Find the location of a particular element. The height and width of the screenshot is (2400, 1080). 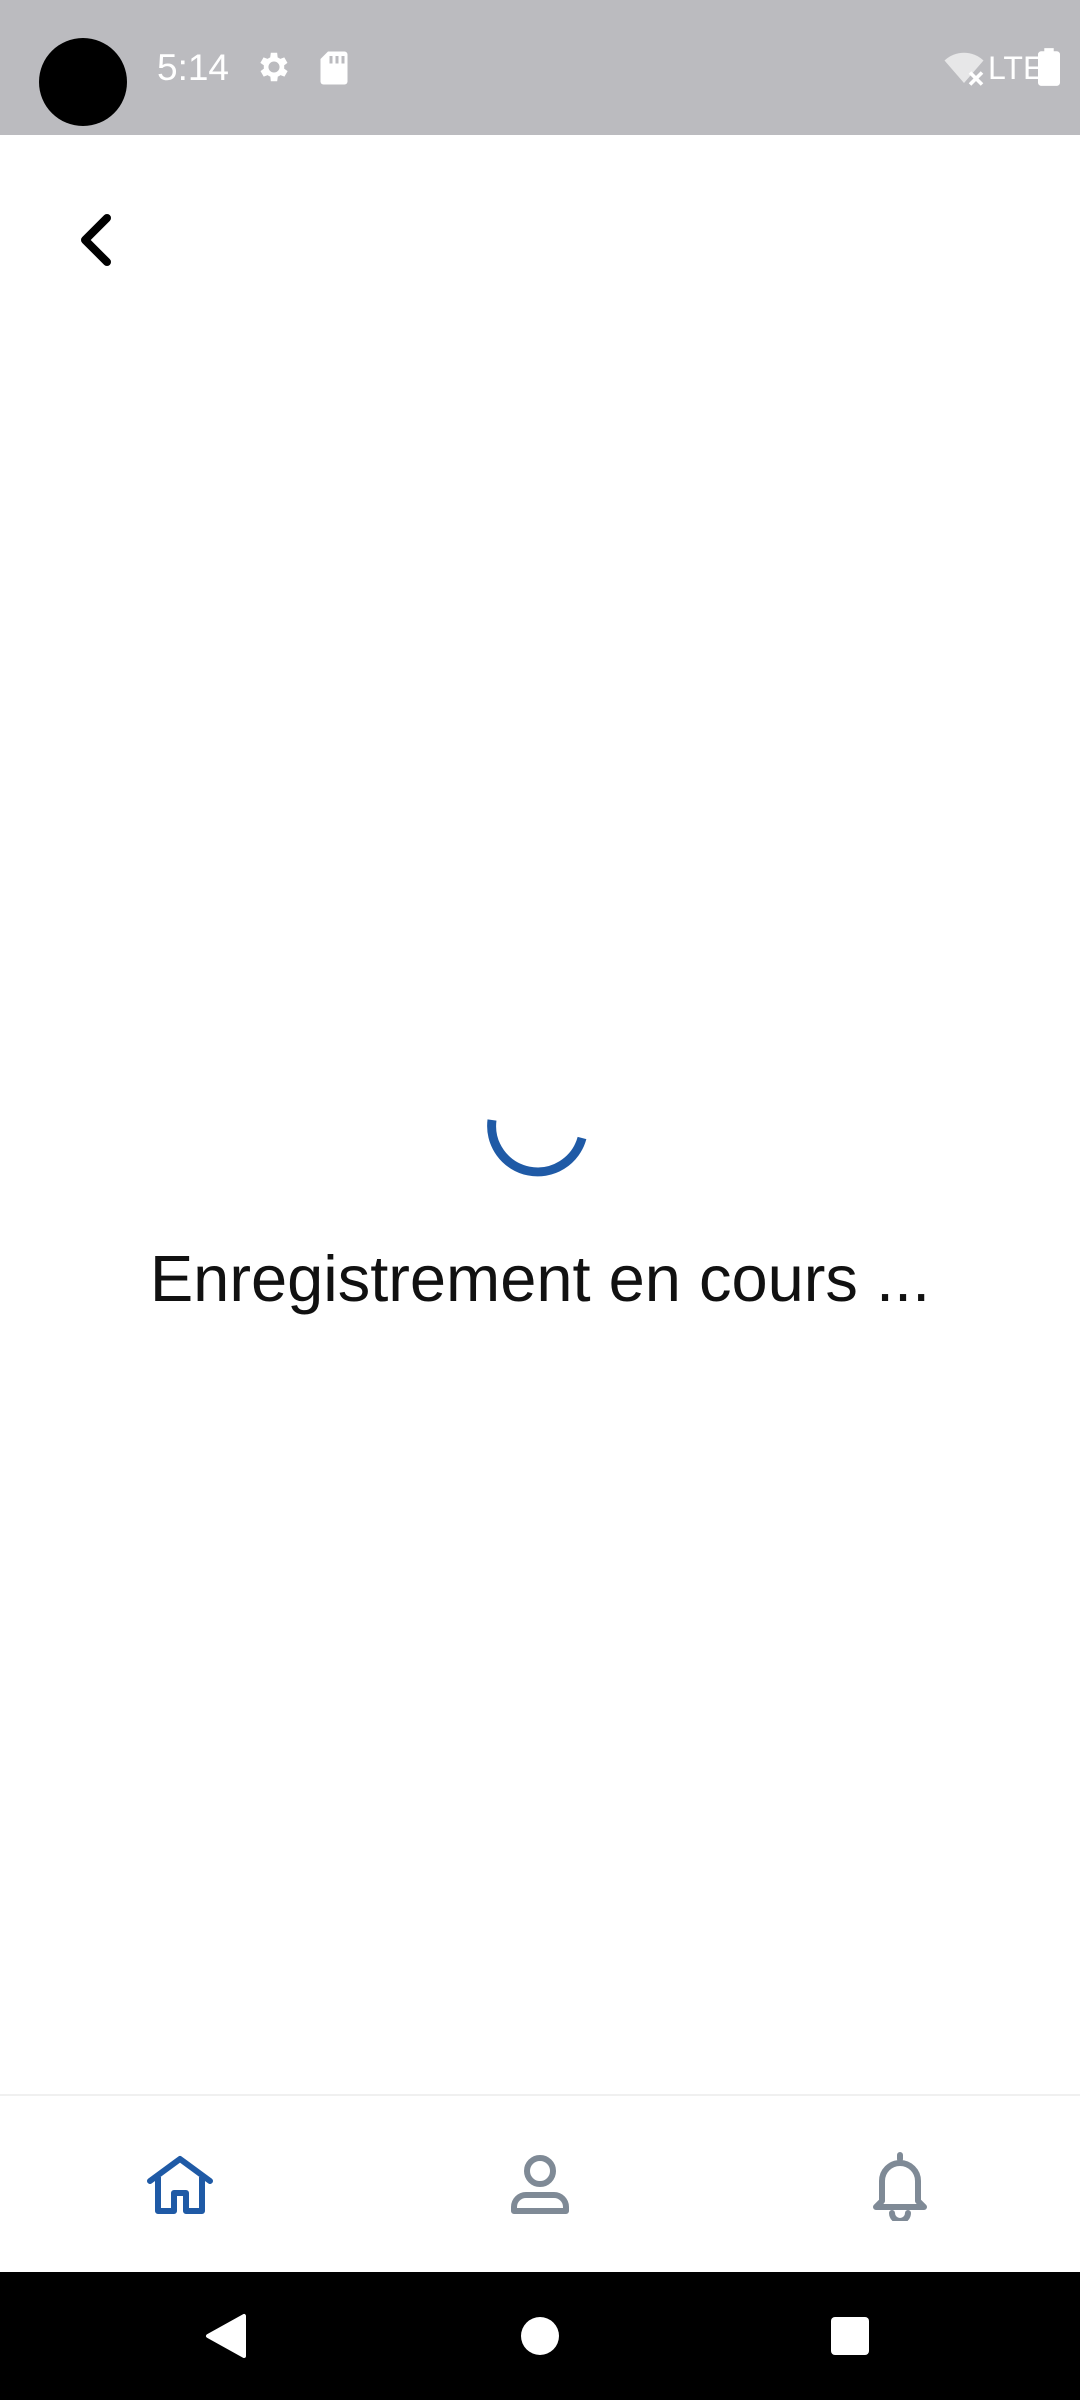

network-type: LTE is located at coordinates (1016, 68).